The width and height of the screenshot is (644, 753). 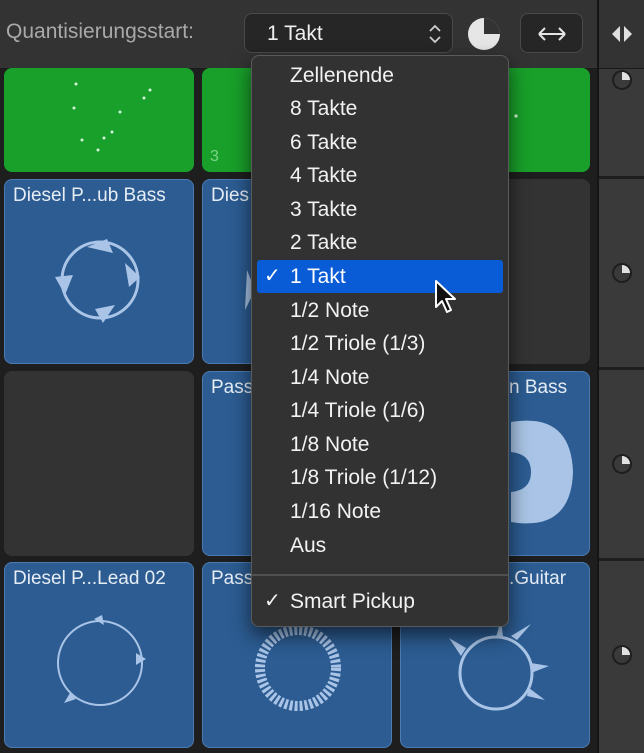 I want to click on menu-item-aus: Aus, so click(x=380, y=545).